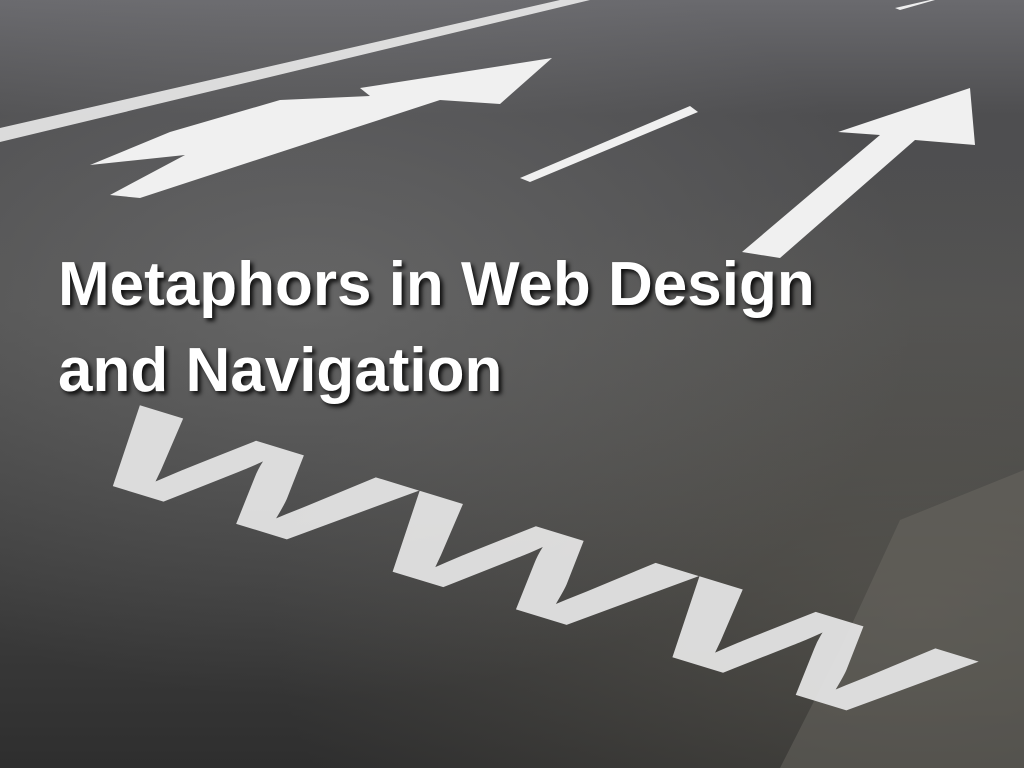 This screenshot has width=1024, height=768. Describe the element at coordinates (915, 5) in the screenshot. I see `lane-dash` at that location.